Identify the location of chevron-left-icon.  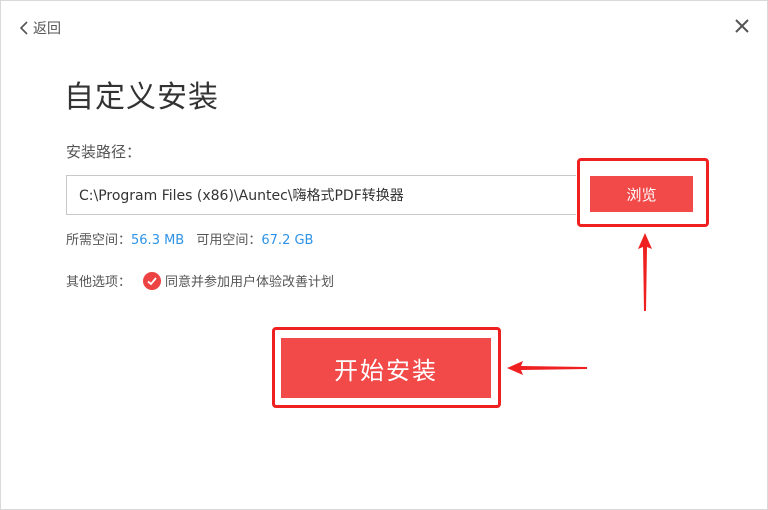
(23, 28).